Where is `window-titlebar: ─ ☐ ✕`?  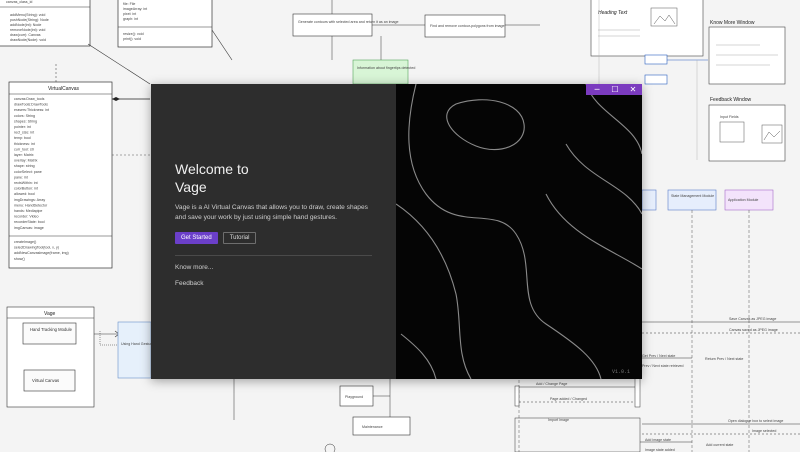
window-titlebar: ─ ☐ ✕ is located at coordinates (614, 89).